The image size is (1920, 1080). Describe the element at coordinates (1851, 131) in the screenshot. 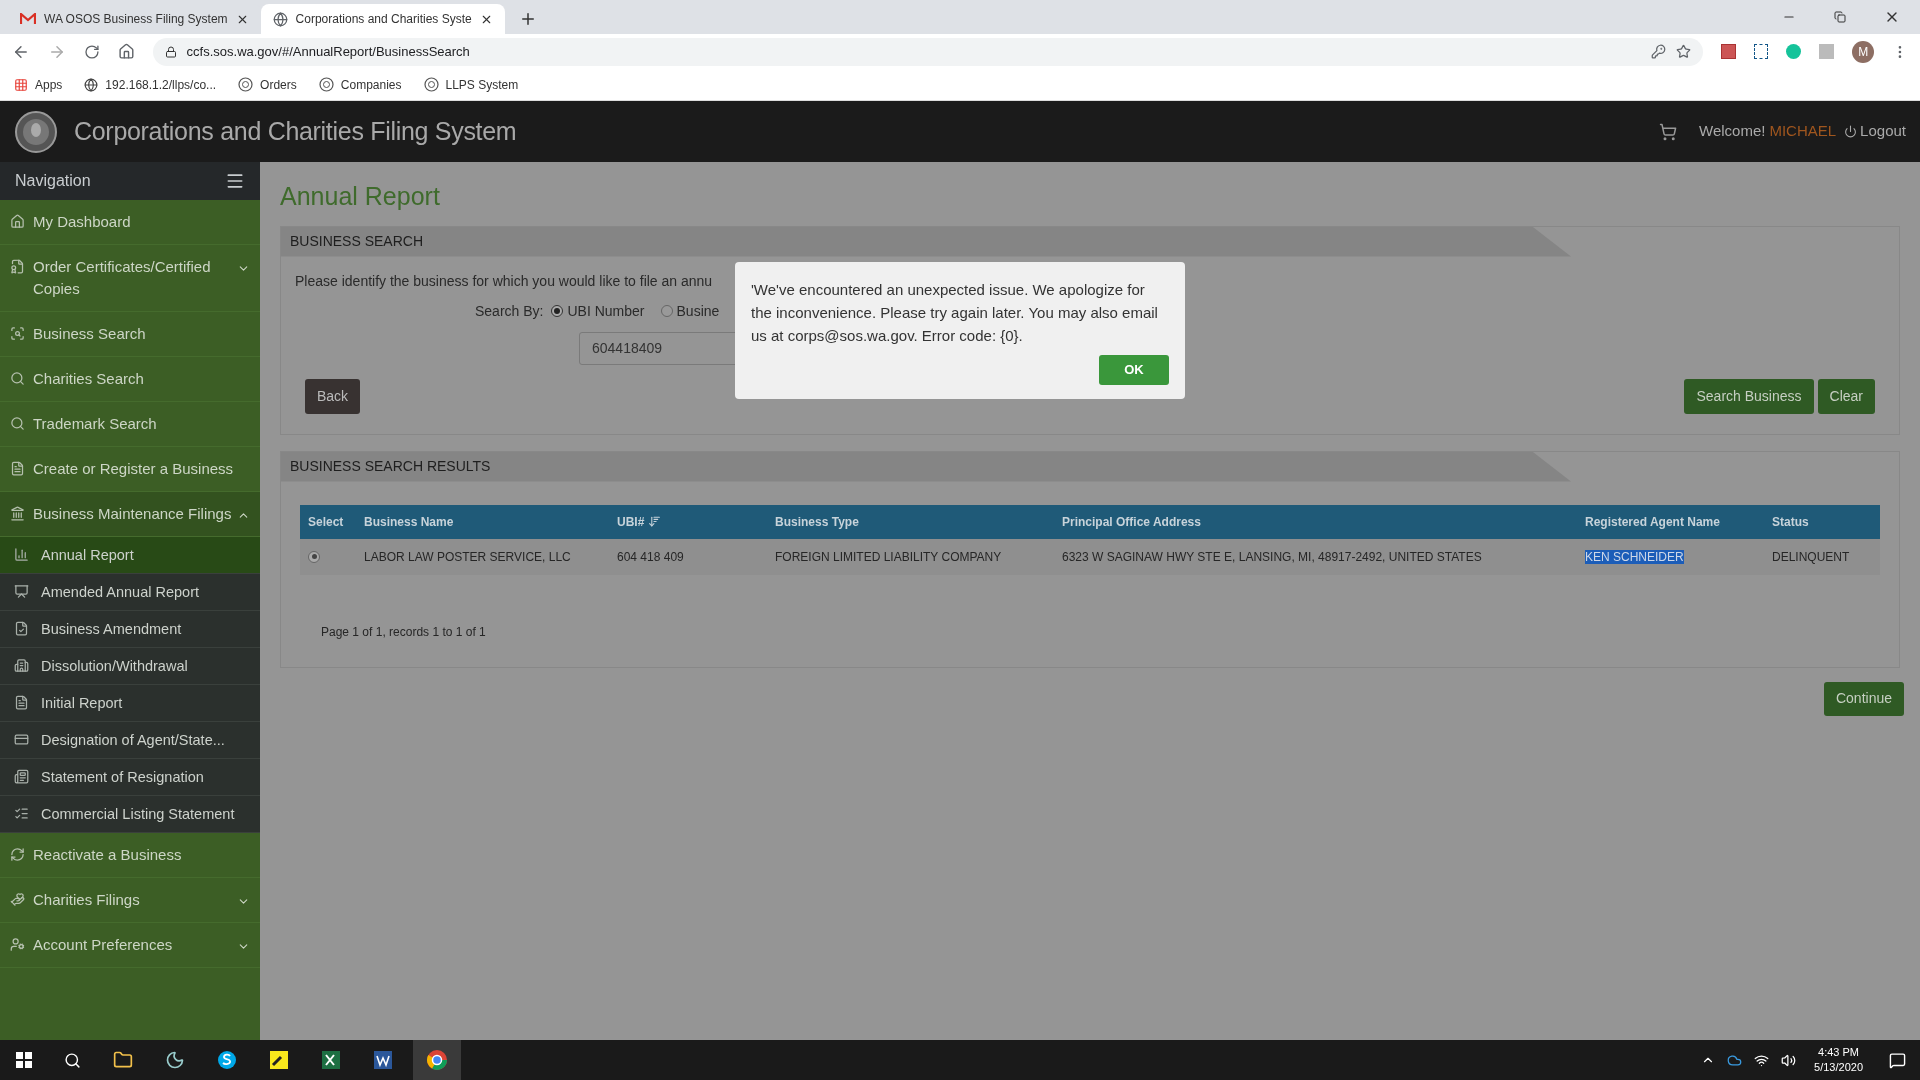

I see `power-icon` at that location.